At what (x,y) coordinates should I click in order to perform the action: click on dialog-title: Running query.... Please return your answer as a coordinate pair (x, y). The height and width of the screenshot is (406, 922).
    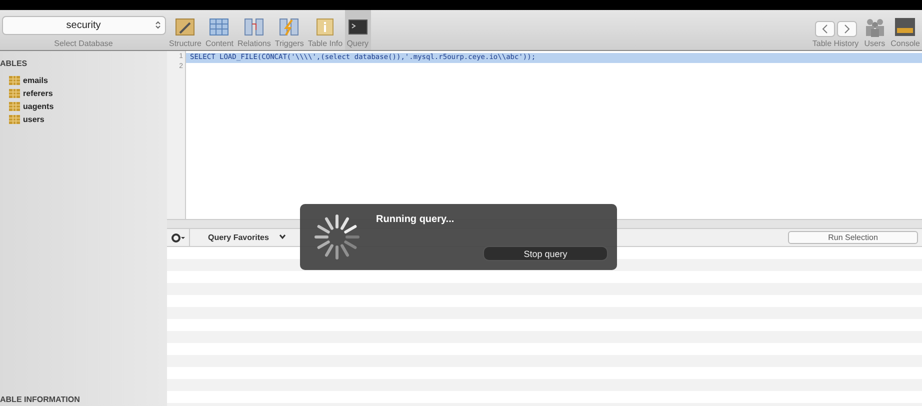
    Looking at the image, I should click on (415, 220).